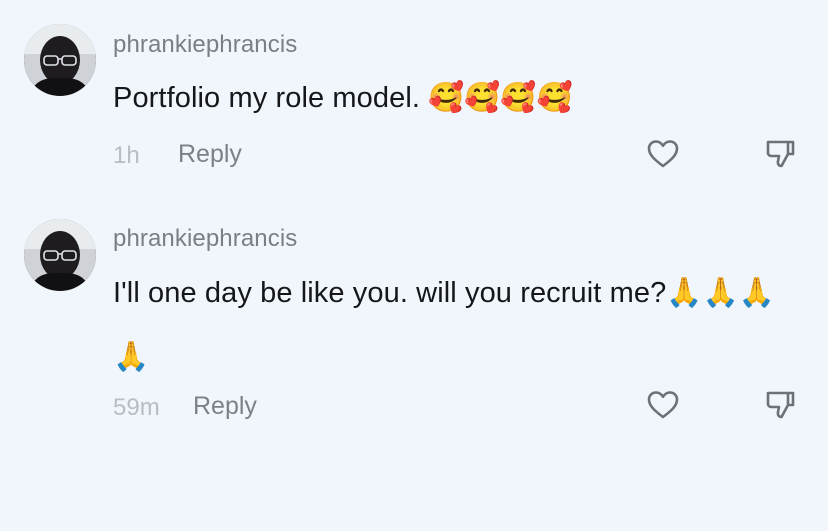 The image size is (828, 531). Describe the element at coordinates (271, 98) in the screenshot. I see `comment-text-body: Portfolio my role model.` at that location.